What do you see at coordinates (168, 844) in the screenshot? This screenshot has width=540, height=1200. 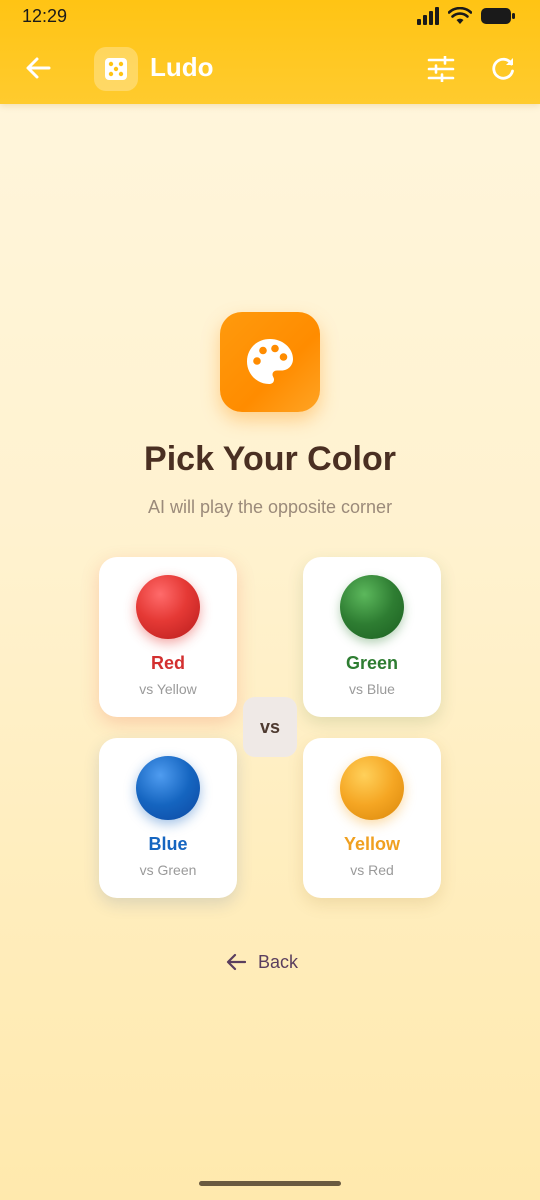 I see `color-name: Blue` at bounding box center [168, 844].